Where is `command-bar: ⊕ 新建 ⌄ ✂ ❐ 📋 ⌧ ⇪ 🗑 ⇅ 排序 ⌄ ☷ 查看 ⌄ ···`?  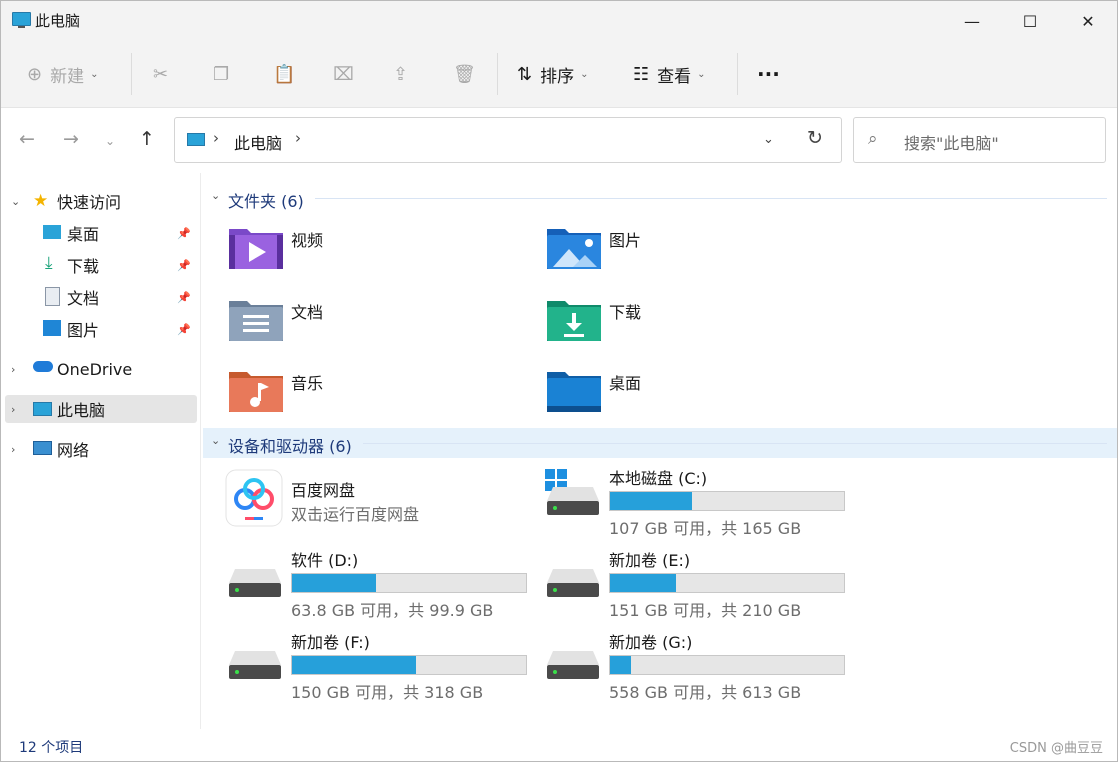
command-bar: ⊕ 新建 ⌄ ✂ ❐ 📋 ⌧ ⇪ 🗑 ⇅ 排序 ⌄ ☷ 查看 ⌄ ··· is located at coordinates (559, 74).